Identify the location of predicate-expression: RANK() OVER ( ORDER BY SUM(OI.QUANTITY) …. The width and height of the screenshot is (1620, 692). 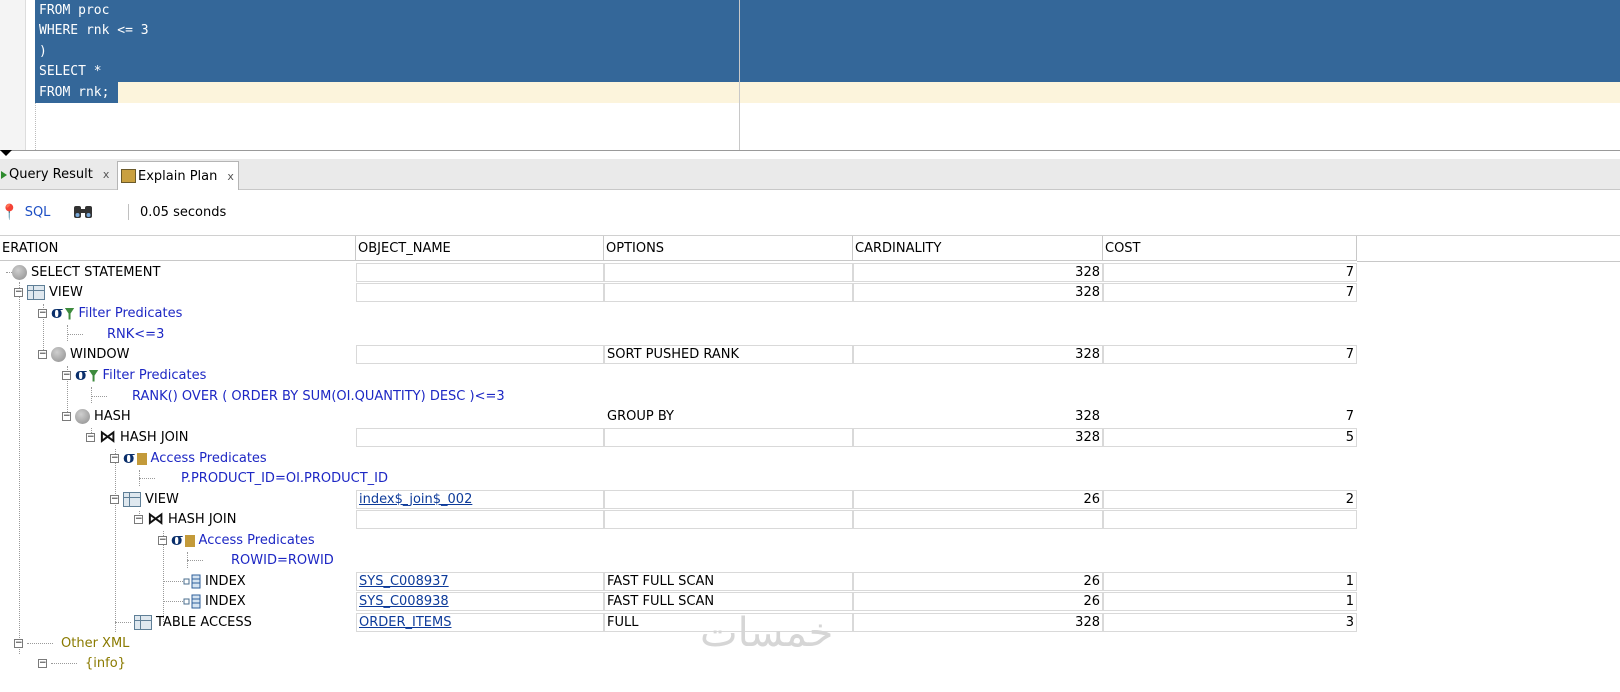
(318, 396).